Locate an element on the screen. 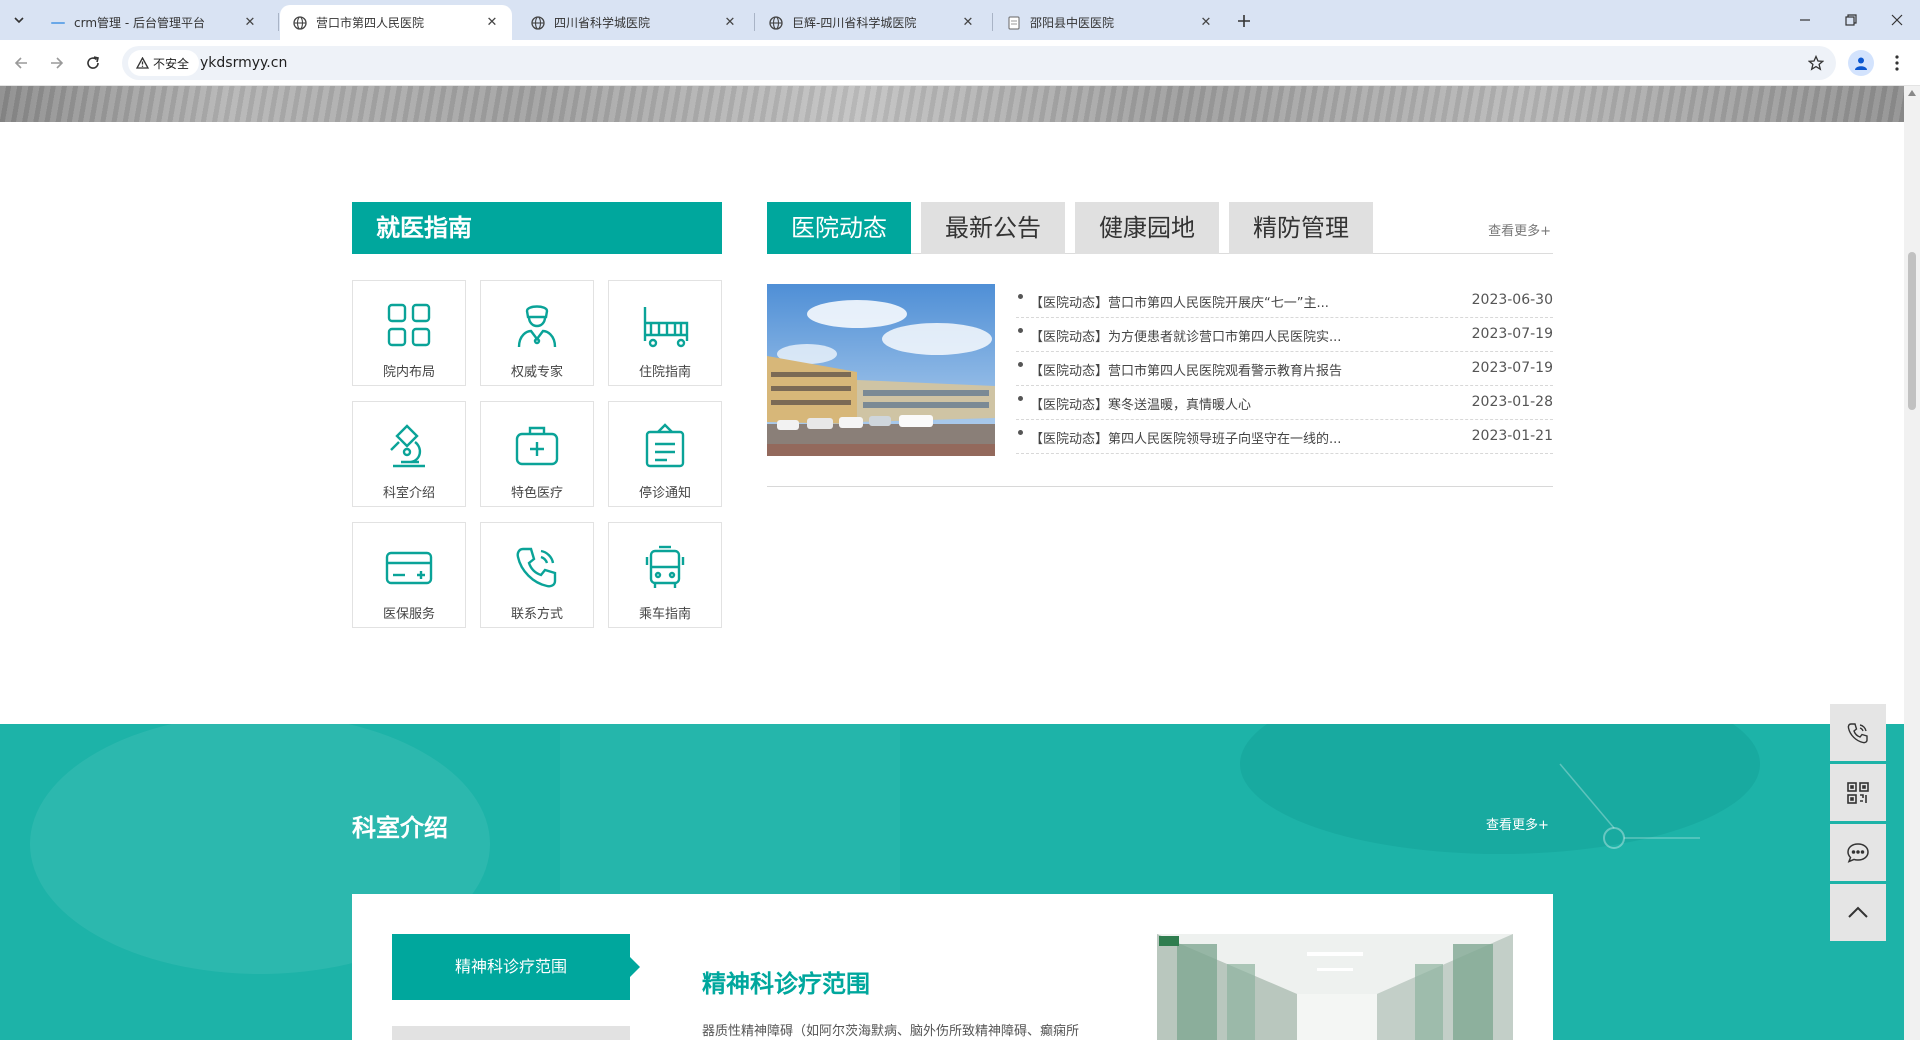  tab-announcements: 最新公告 is located at coordinates (993, 228).